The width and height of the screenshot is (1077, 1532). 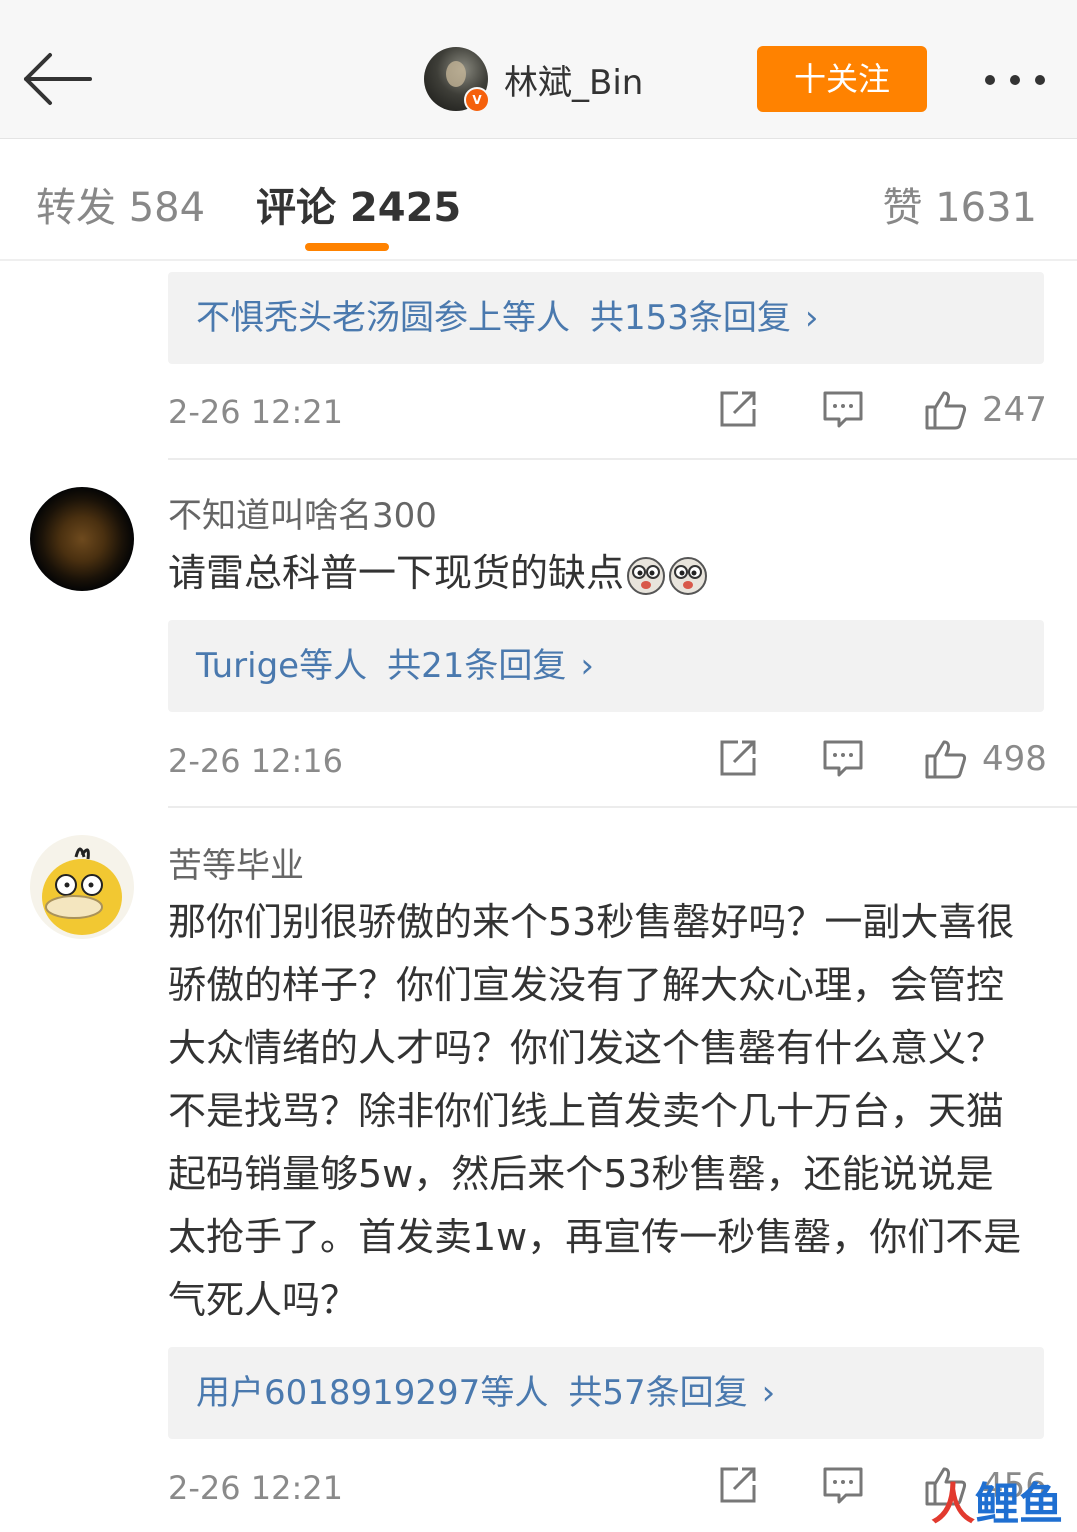 I want to click on psyduck-avatar-icon, so click(x=82, y=891).